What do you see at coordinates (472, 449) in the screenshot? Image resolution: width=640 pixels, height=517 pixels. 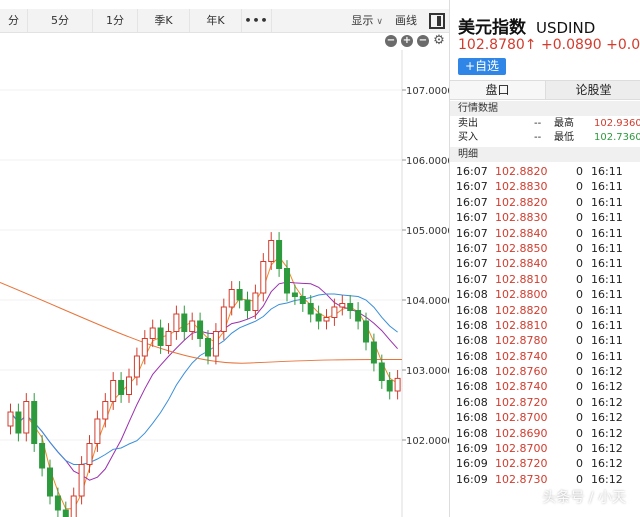 I see `tick-time: 16:09` at bounding box center [472, 449].